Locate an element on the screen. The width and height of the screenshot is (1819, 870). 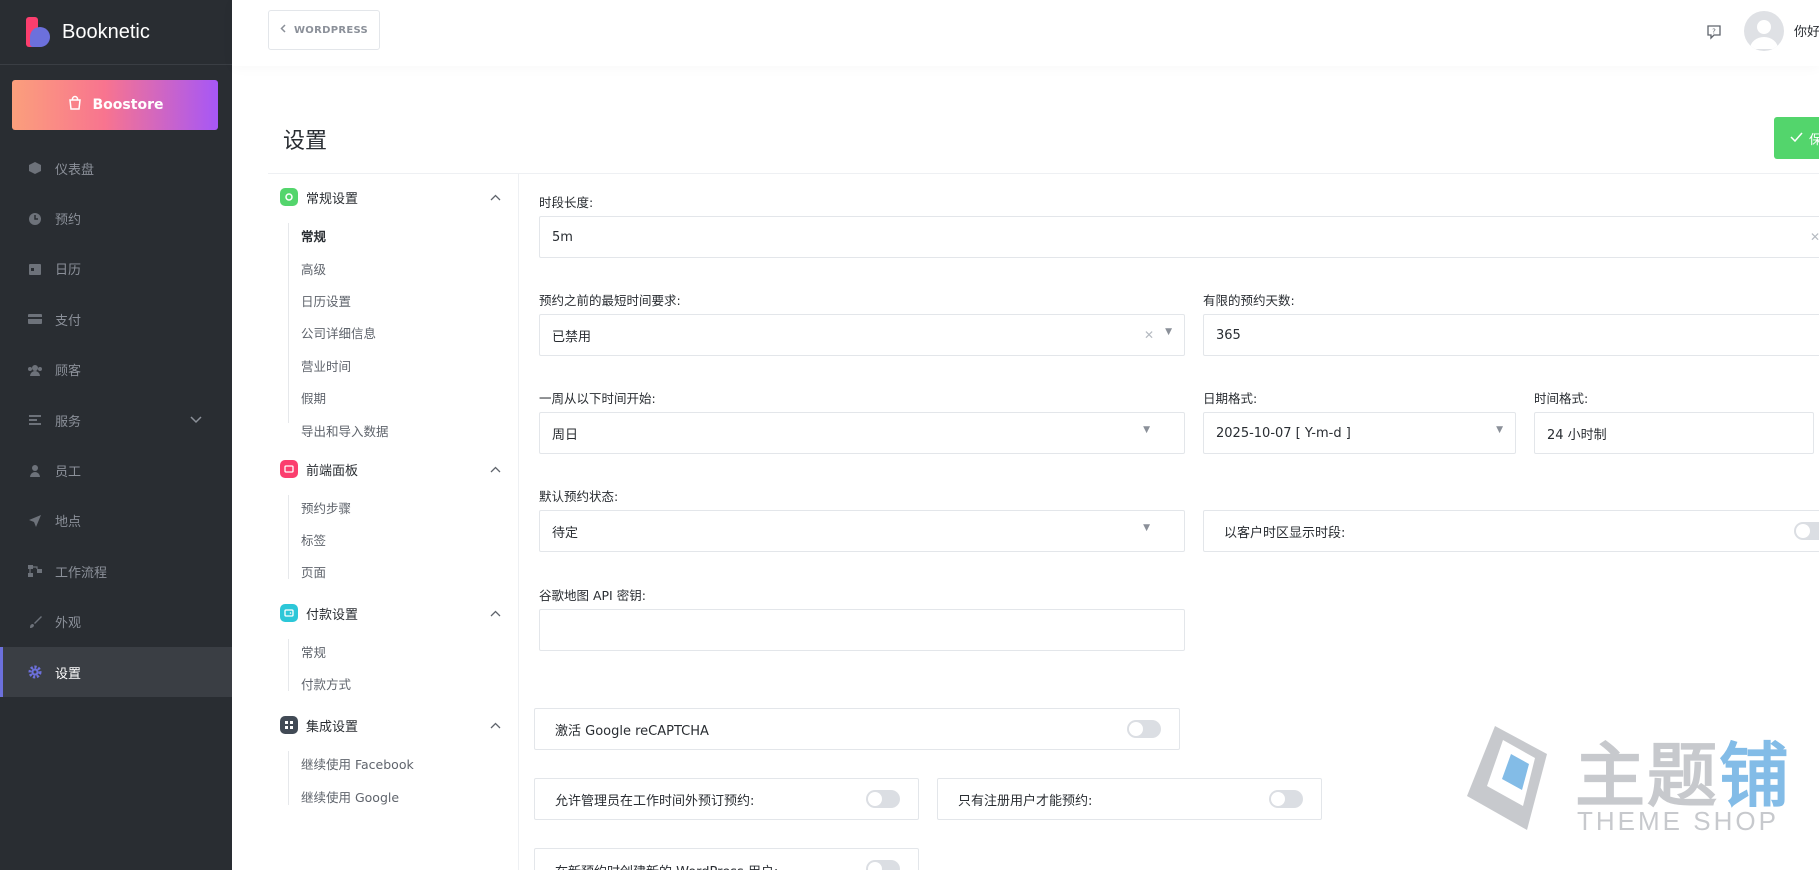
sidebar-item-payments: 支付 is located at coordinates (116, 319).